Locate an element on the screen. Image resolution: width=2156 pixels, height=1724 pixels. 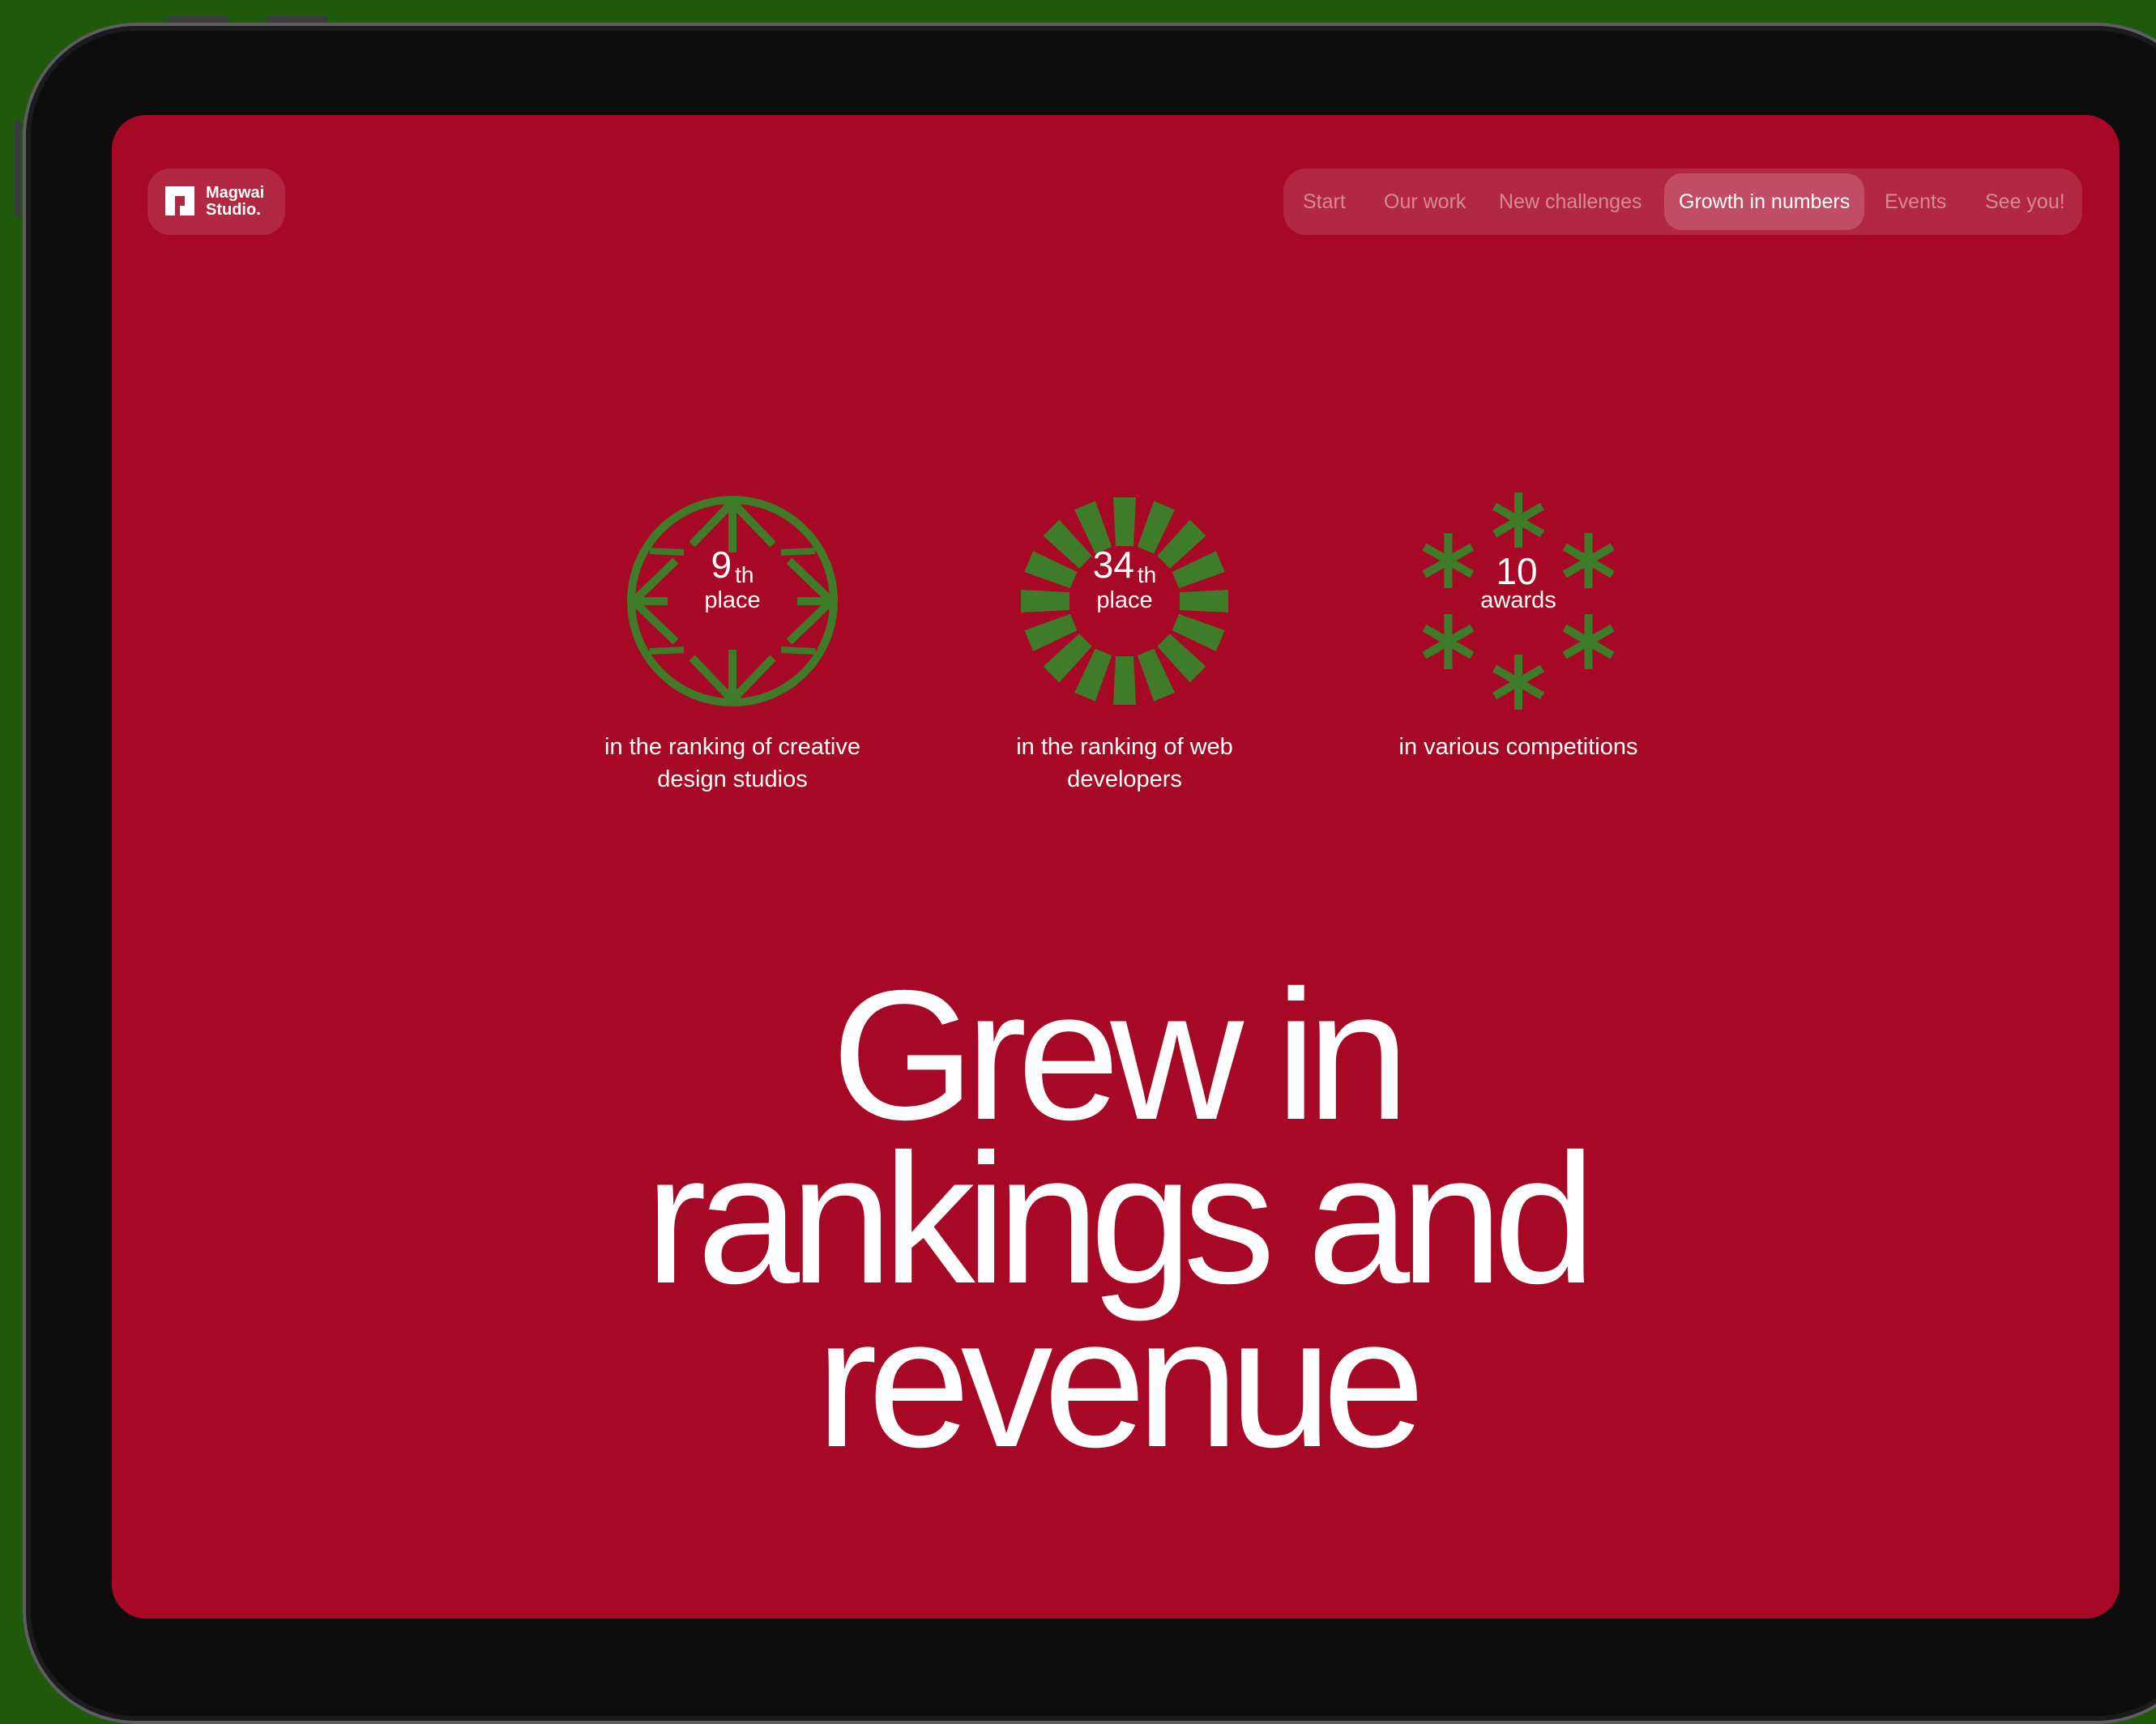
logo-text: Magwai Studio. is located at coordinates (235, 202).